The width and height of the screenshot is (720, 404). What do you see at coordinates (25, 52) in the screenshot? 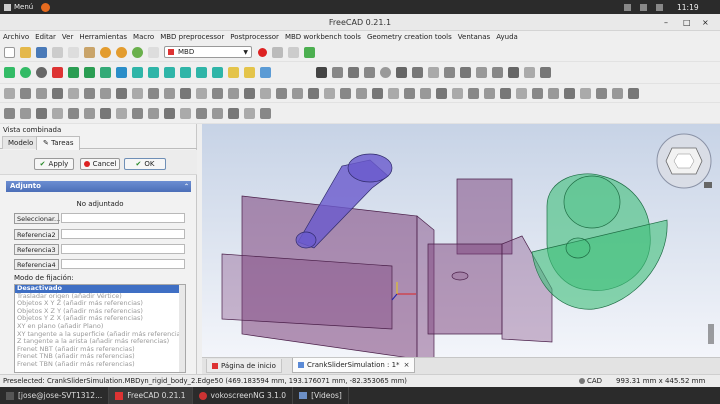
I see `open-file-icon` at bounding box center [25, 52].